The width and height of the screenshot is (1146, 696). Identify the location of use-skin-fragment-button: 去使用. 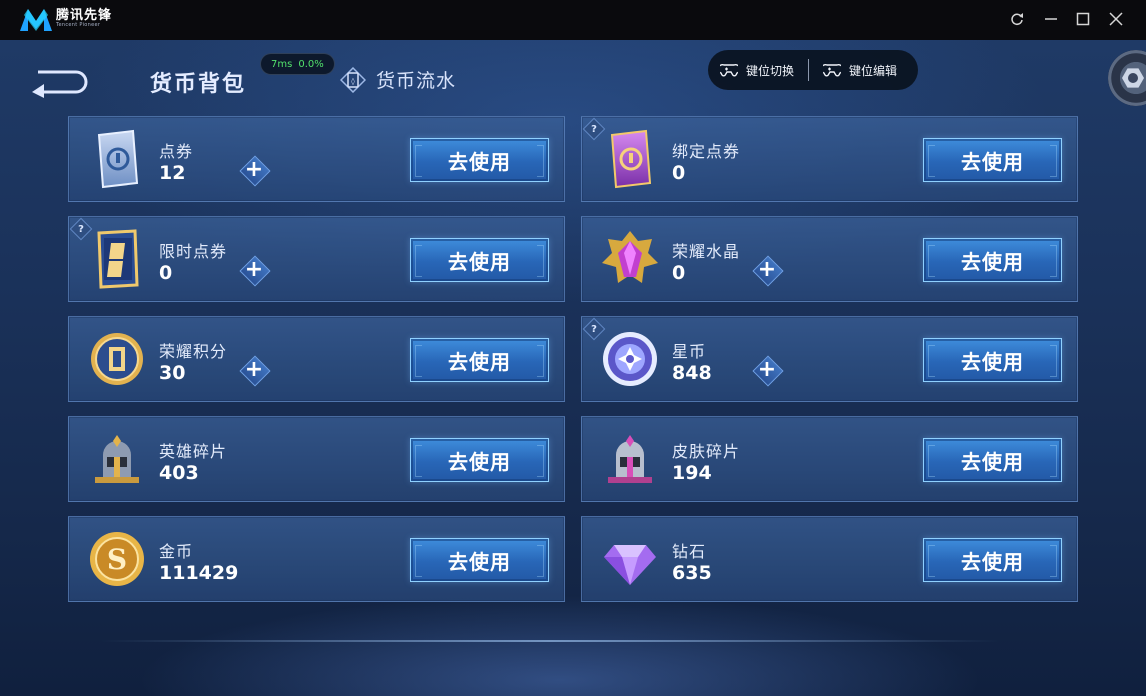
(992, 460).